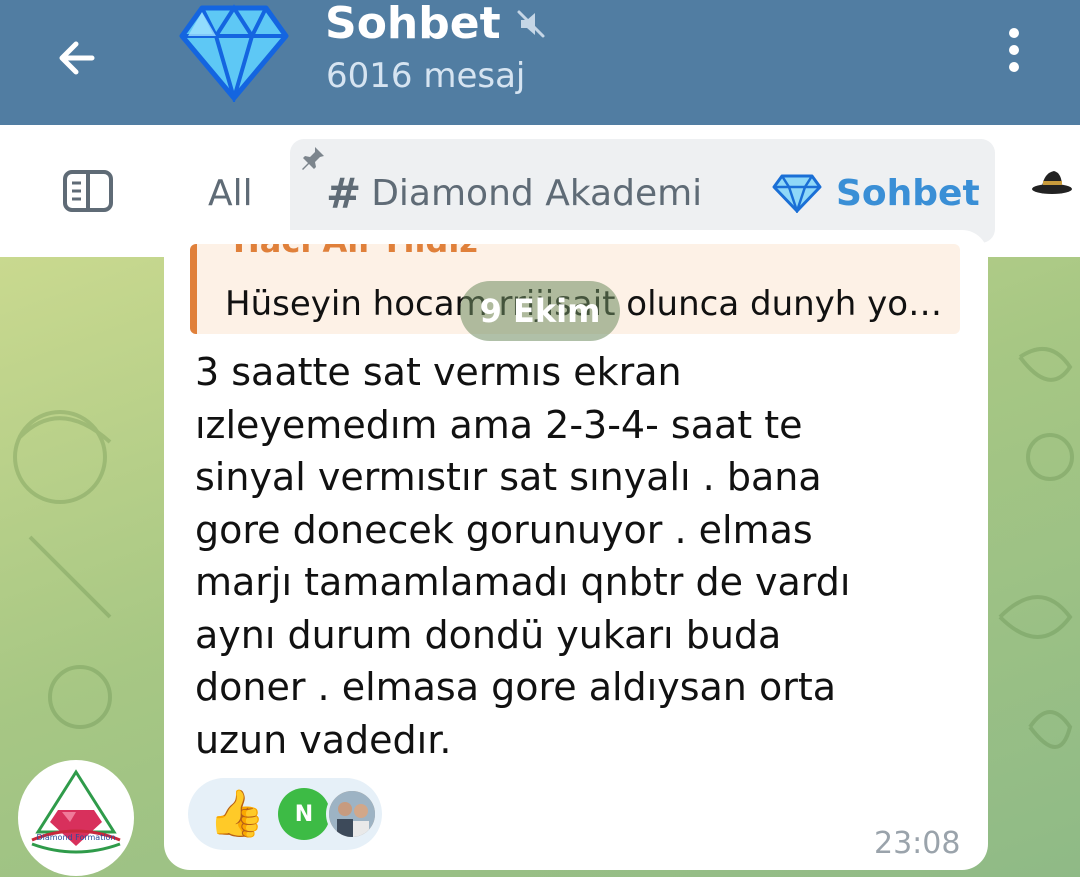 The image size is (1080, 877). I want to click on message-time: 23:08, so click(917, 843).